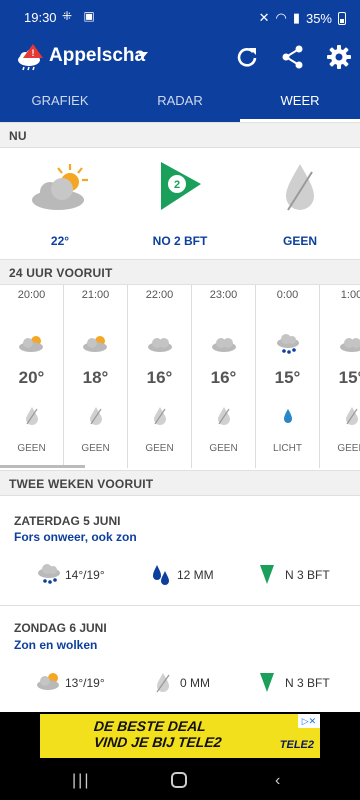 This screenshot has height=800, width=360. I want to click on back-icon: ‹, so click(277, 781).